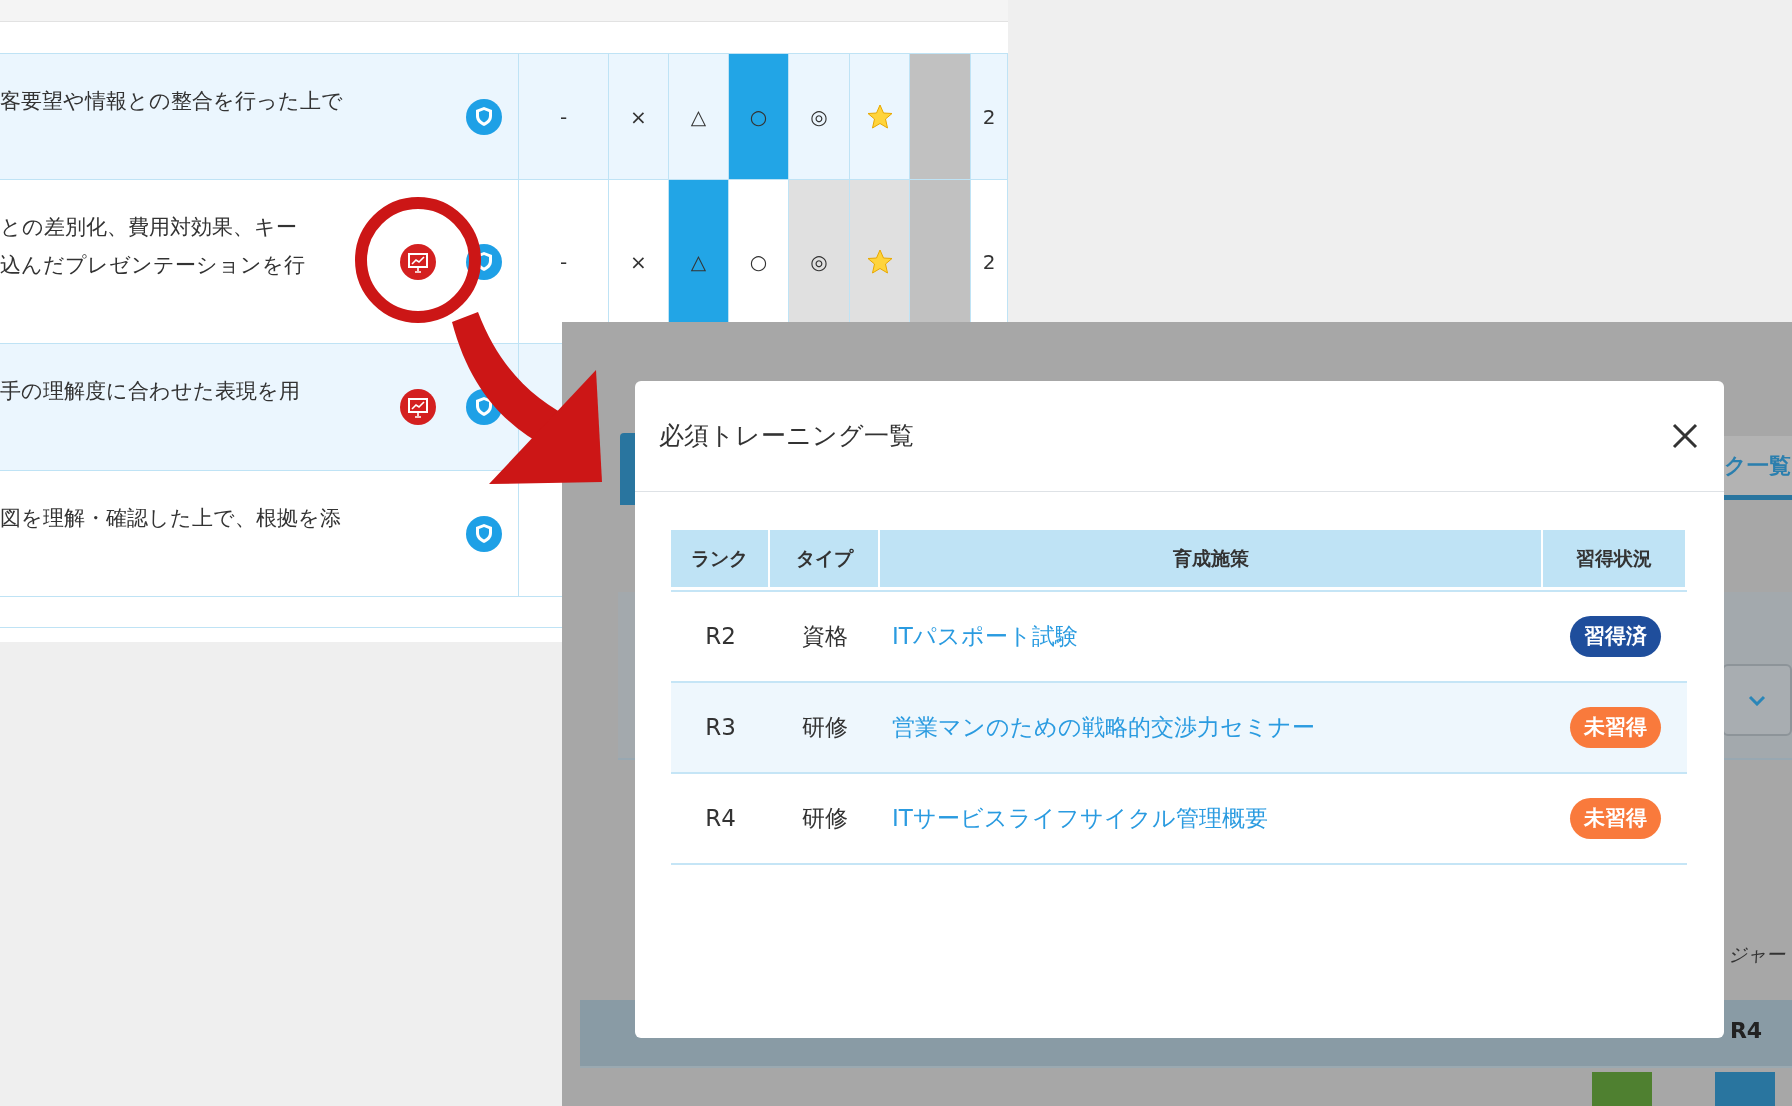  Describe the element at coordinates (825, 560) in the screenshot. I see `column-header: タイプ` at that location.